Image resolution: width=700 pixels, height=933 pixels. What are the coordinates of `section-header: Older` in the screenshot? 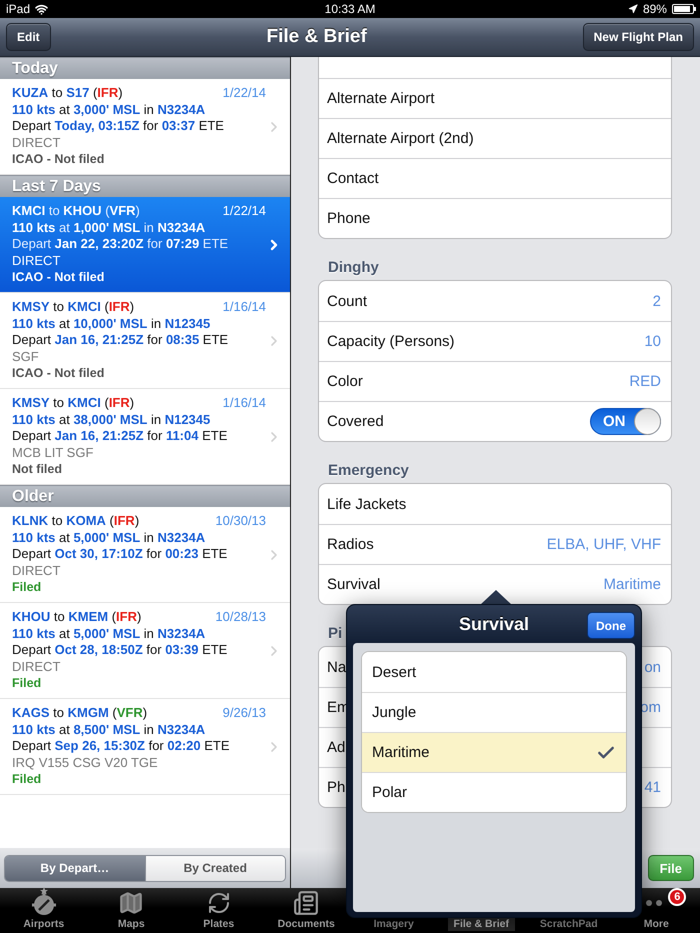 It's located at (145, 496).